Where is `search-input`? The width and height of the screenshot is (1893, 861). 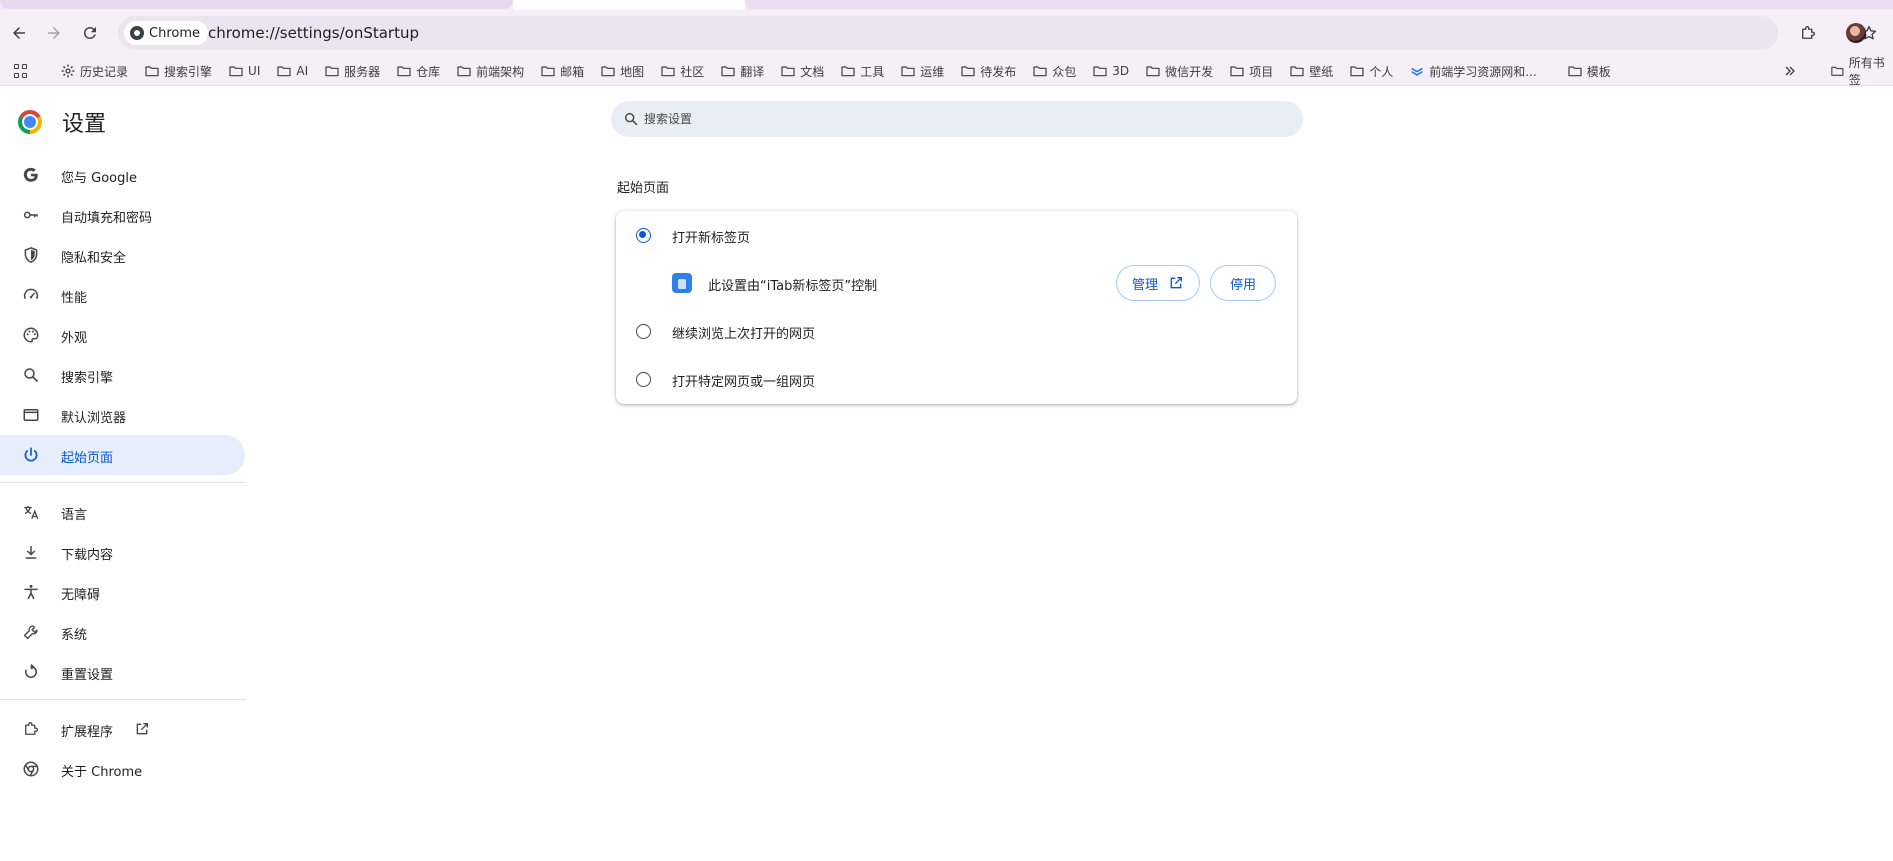 search-input is located at coordinates (964, 119).